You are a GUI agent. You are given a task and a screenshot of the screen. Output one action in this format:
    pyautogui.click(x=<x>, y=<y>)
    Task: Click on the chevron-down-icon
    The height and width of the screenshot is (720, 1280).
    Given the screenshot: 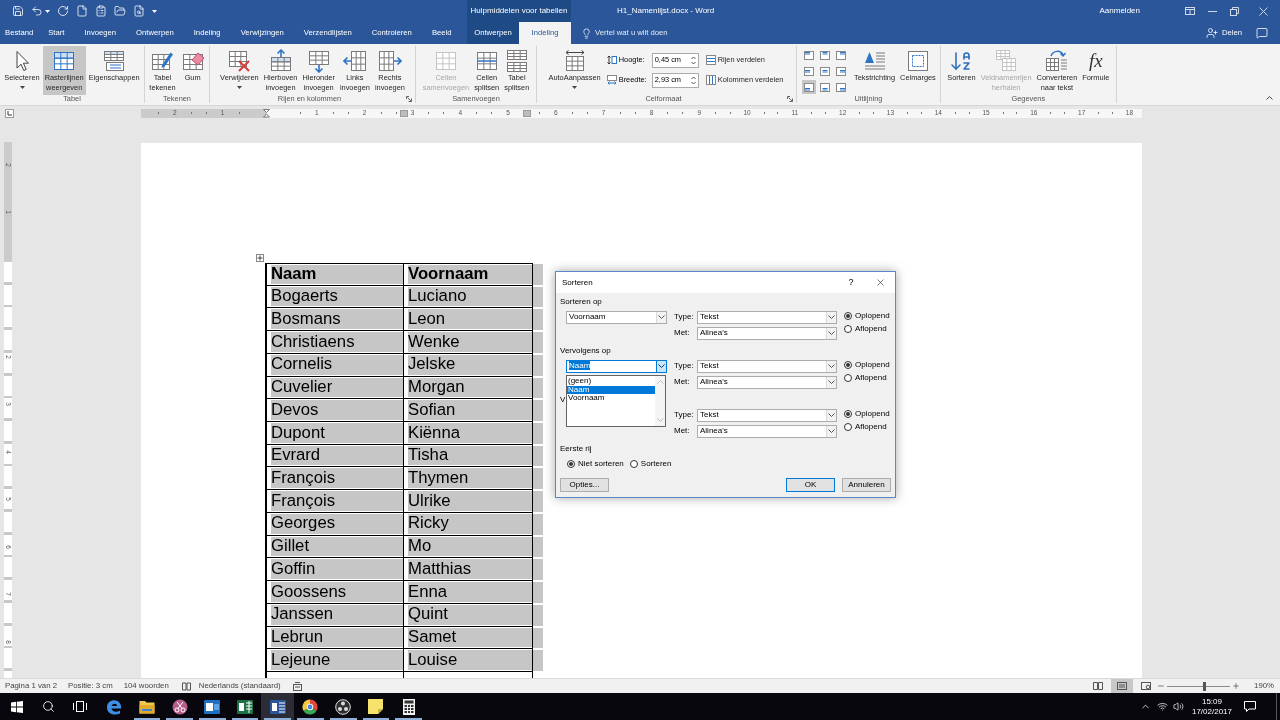 What is the action you would take?
    pyautogui.click(x=661, y=317)
    